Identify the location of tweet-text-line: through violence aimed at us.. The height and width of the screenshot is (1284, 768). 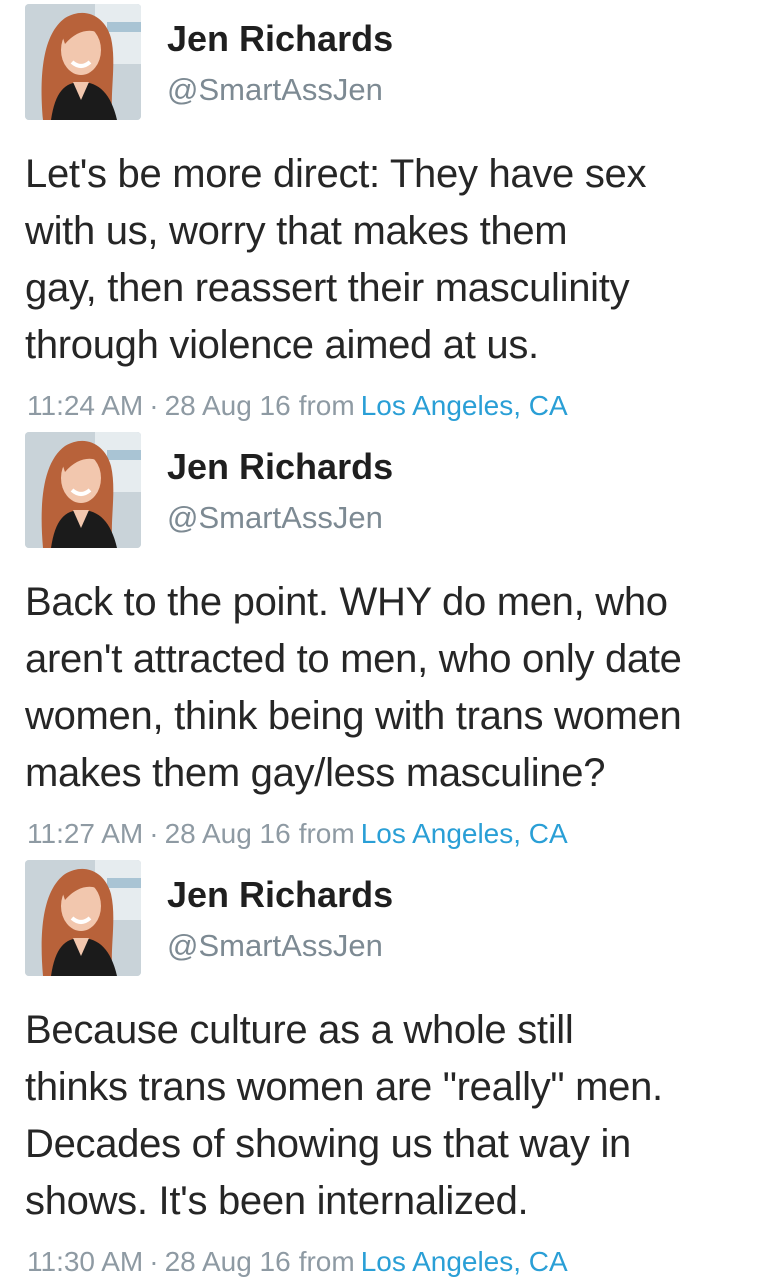
(282, 345).